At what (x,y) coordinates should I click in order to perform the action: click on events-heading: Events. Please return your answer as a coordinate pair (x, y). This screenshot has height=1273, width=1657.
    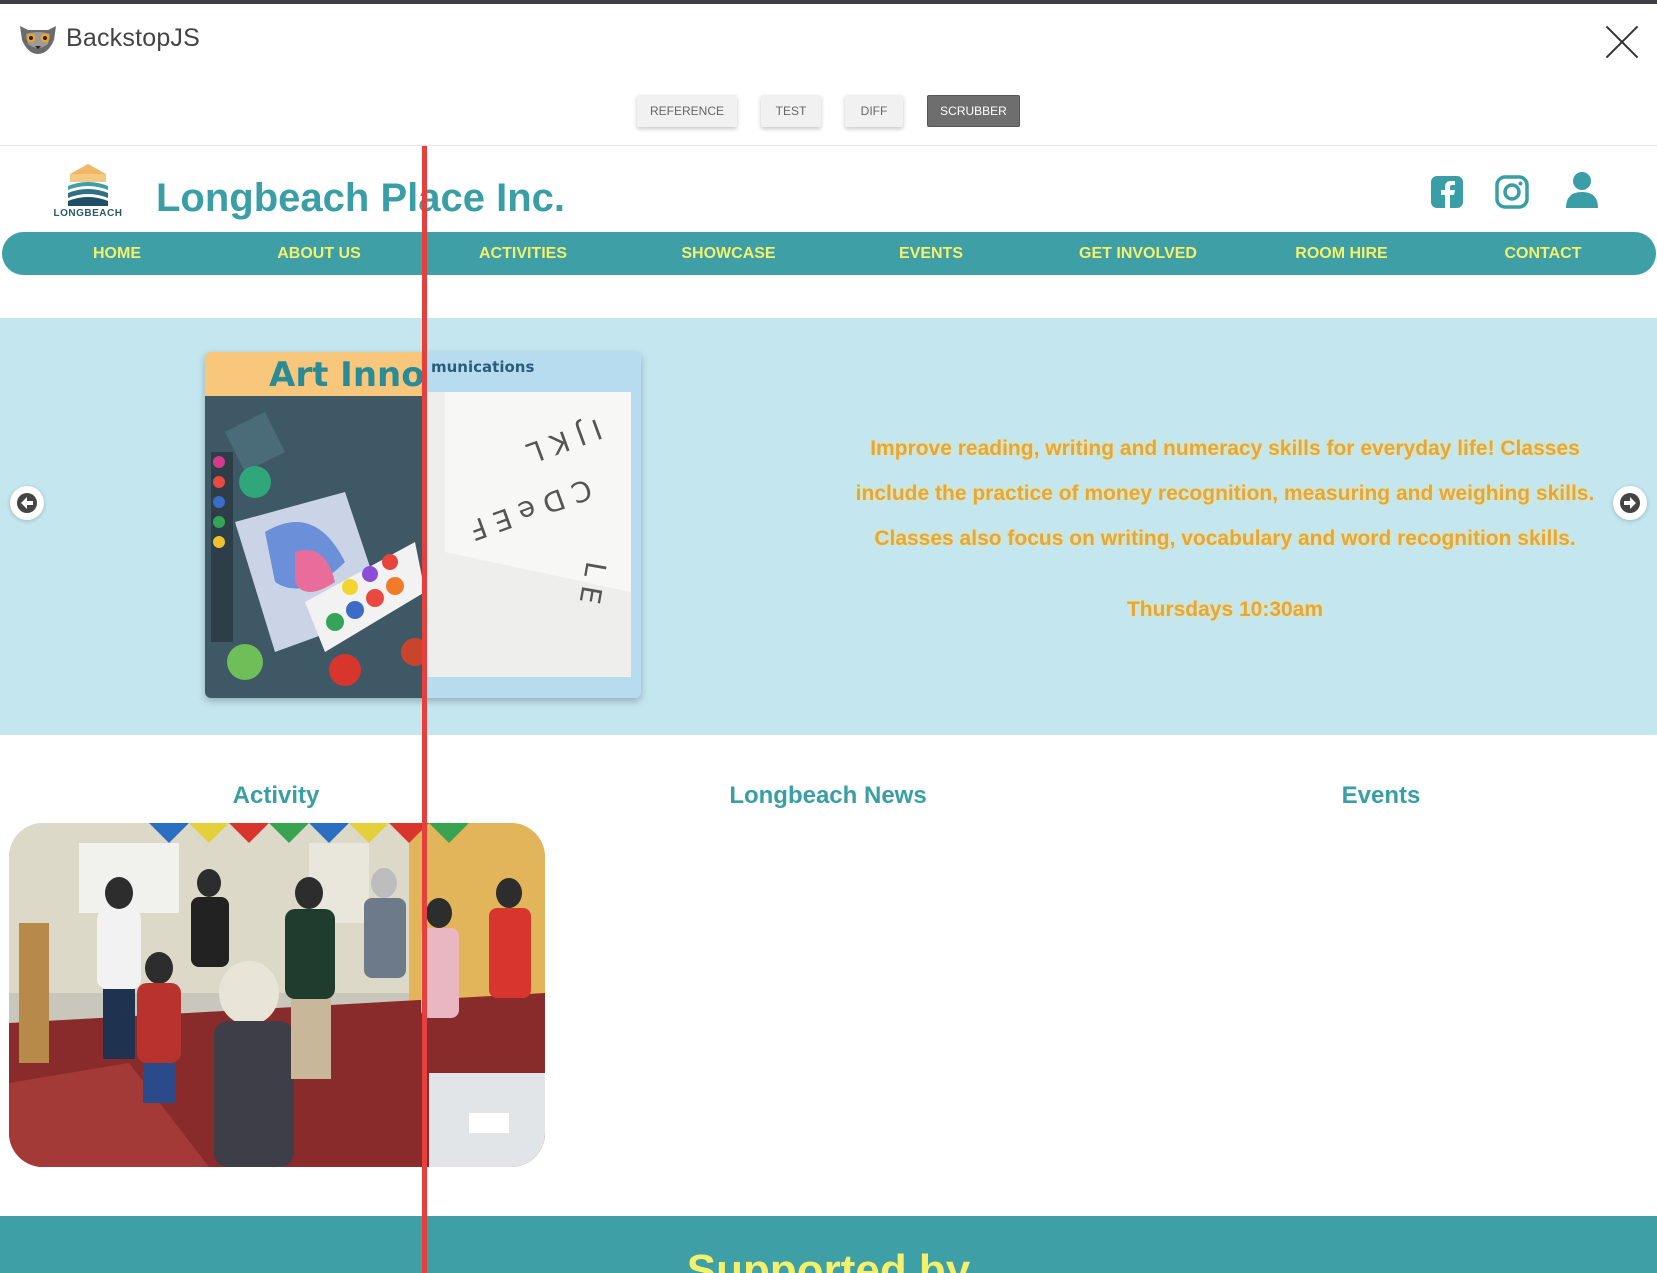
    Looking at the image, I should click on (1381, 795).